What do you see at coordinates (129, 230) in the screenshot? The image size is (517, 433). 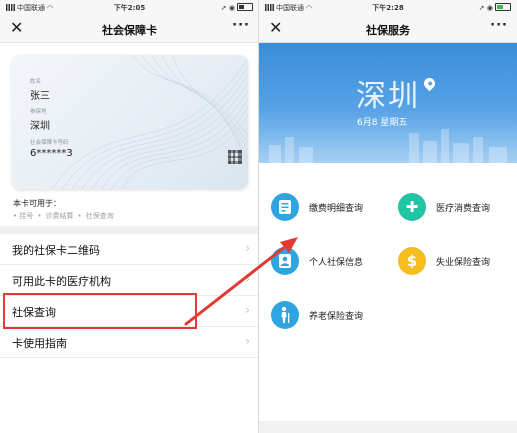 I see `section-divider` at bounding box center [129, 230].